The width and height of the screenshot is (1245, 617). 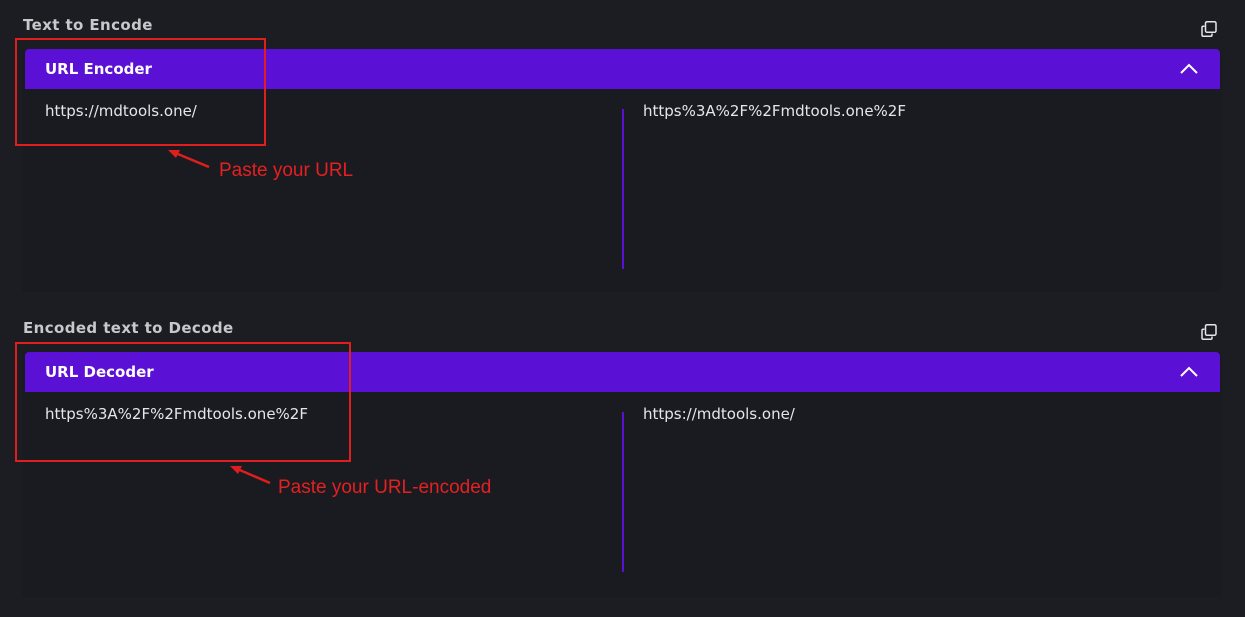 I want to click on decoder-output-field: https://mdtools.one/, so click(x=719, y=414).